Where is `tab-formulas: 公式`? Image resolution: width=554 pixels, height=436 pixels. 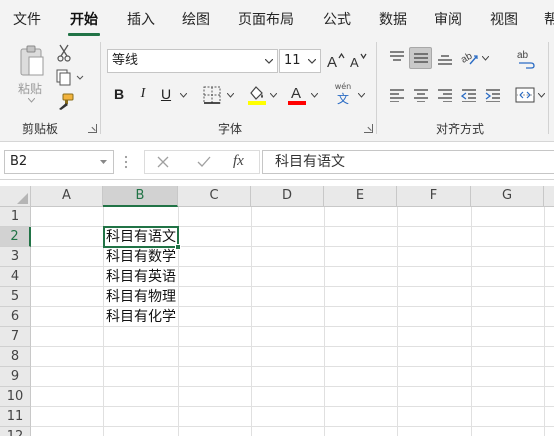
tab-formulas: 公式 is located at coordinates (337, 19).